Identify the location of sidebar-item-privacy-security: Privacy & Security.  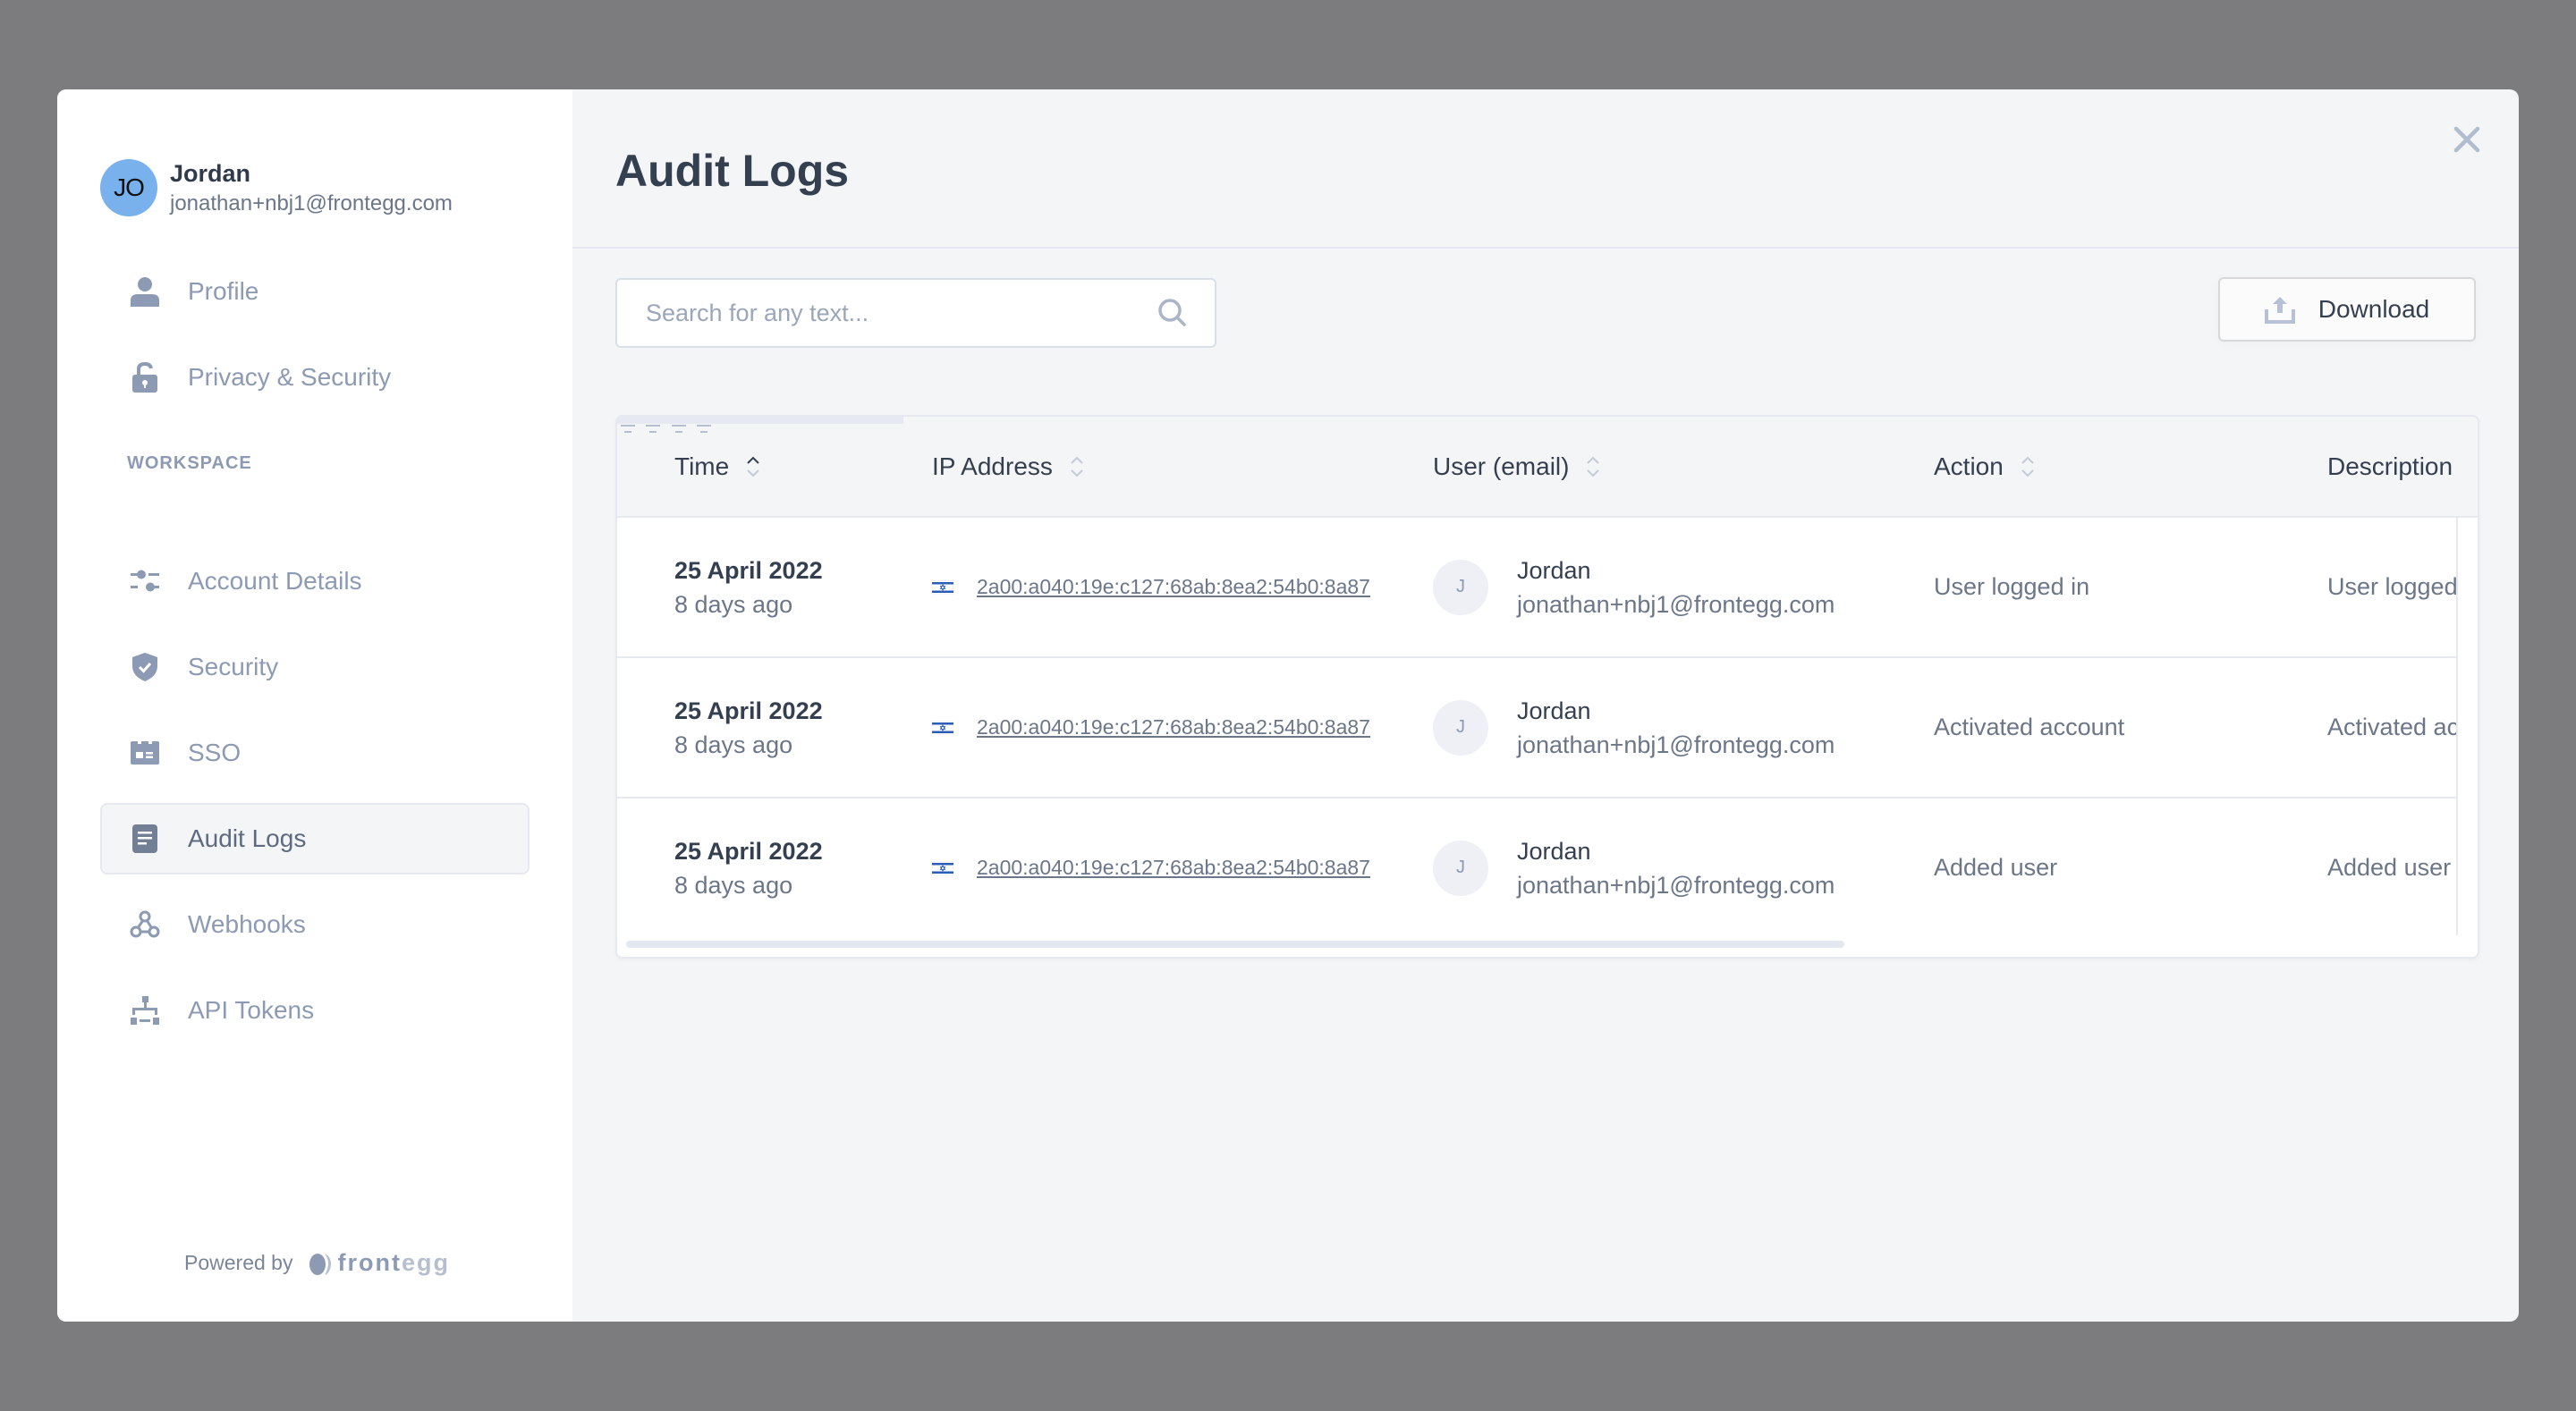
(315, 377).